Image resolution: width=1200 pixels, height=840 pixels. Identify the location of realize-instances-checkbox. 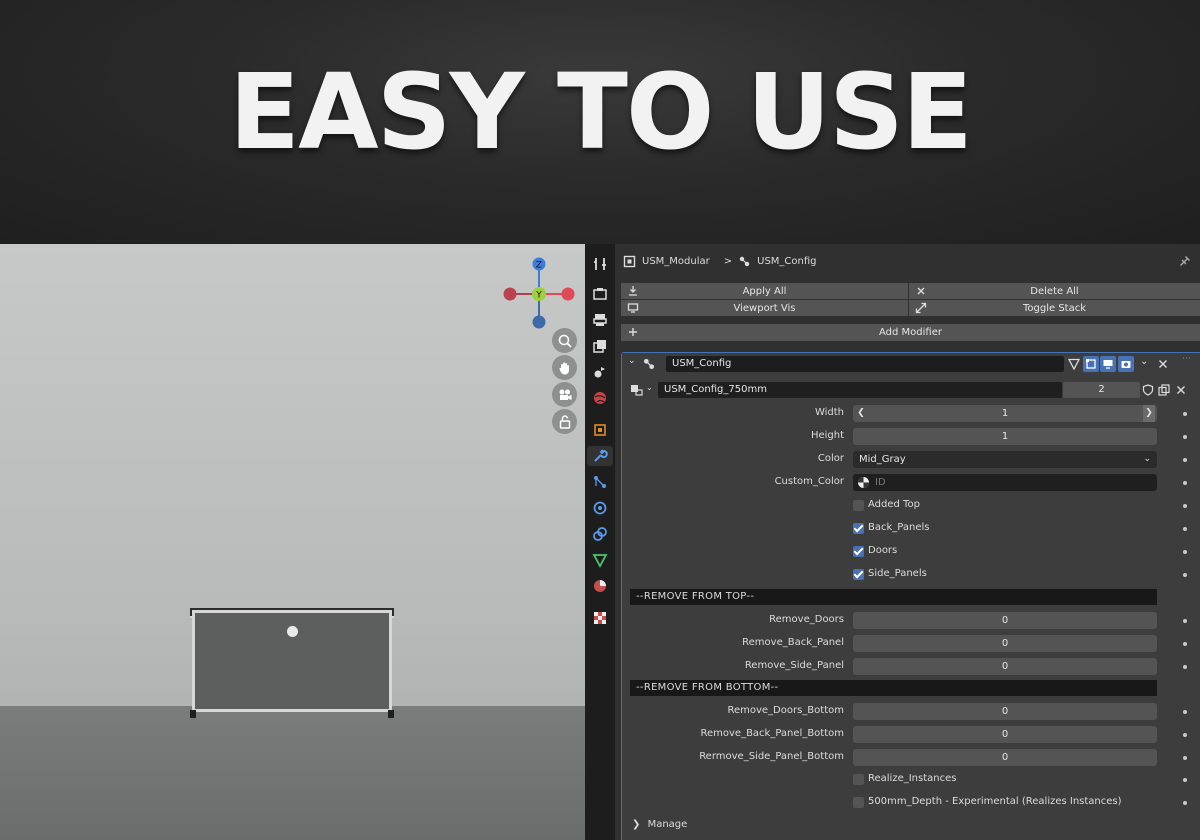
(858, 779).